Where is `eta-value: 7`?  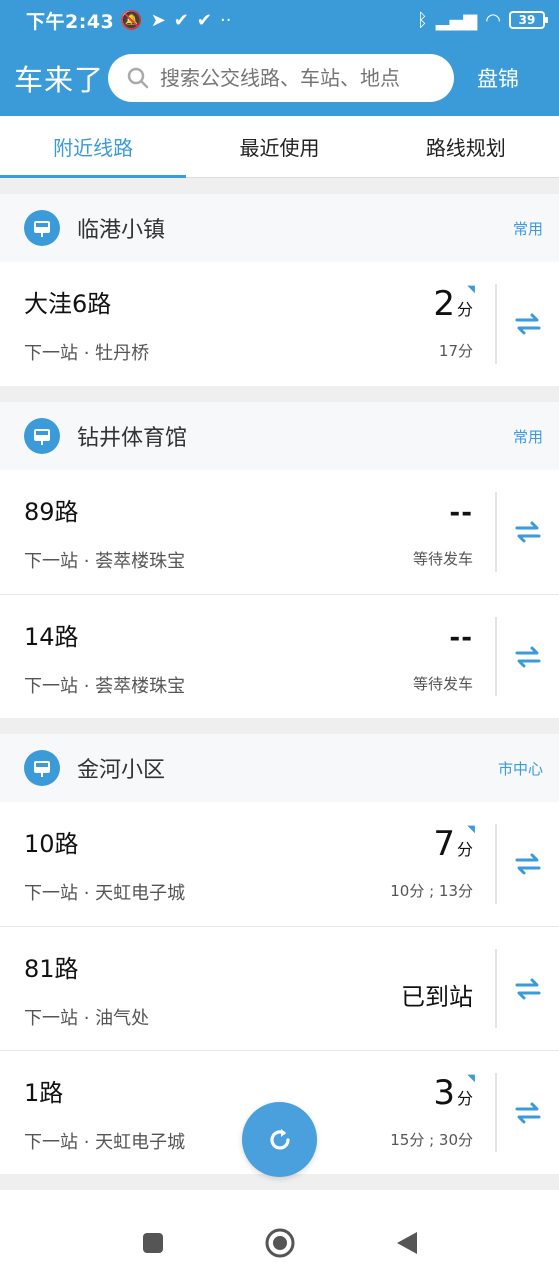 eta-value: 7 is located at coordinates (444, 844).